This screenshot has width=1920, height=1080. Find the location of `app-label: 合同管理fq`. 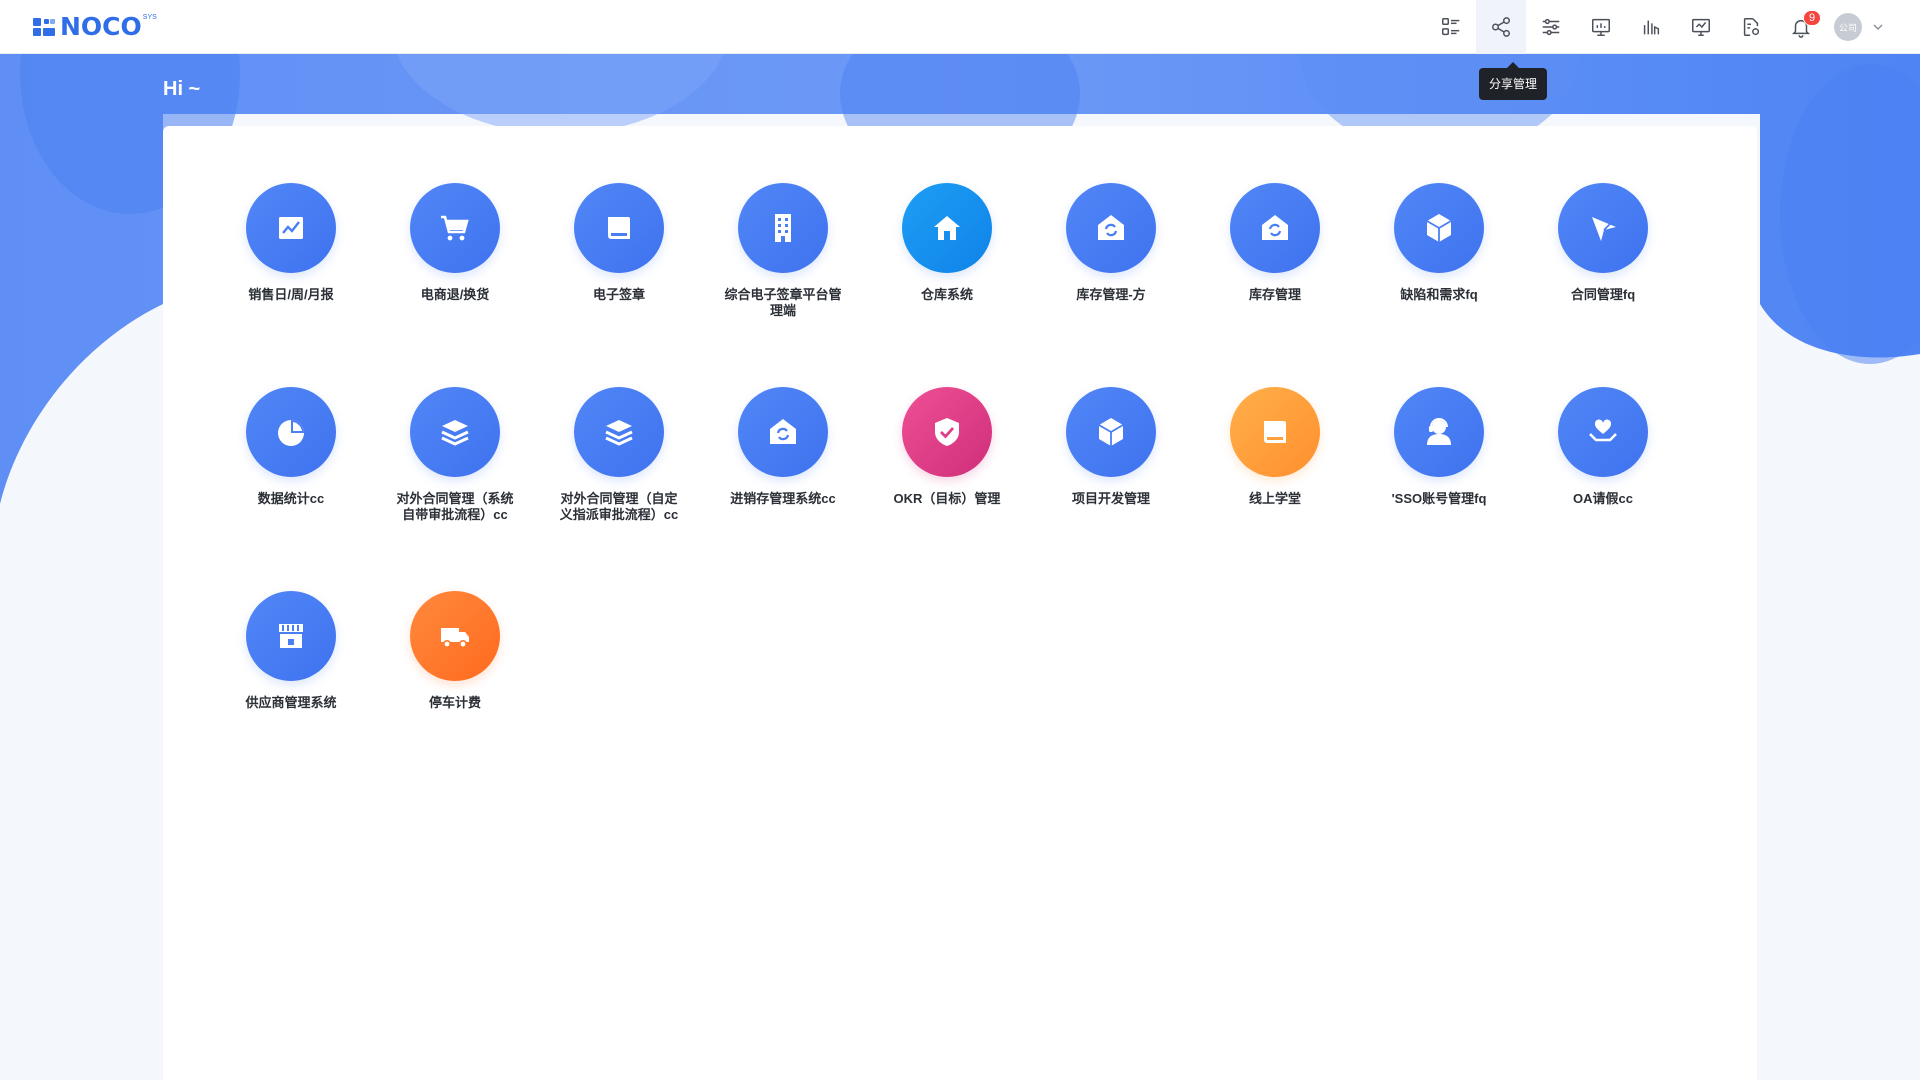

app-label: 合同管理fq is located at coordinates (1603, 294).